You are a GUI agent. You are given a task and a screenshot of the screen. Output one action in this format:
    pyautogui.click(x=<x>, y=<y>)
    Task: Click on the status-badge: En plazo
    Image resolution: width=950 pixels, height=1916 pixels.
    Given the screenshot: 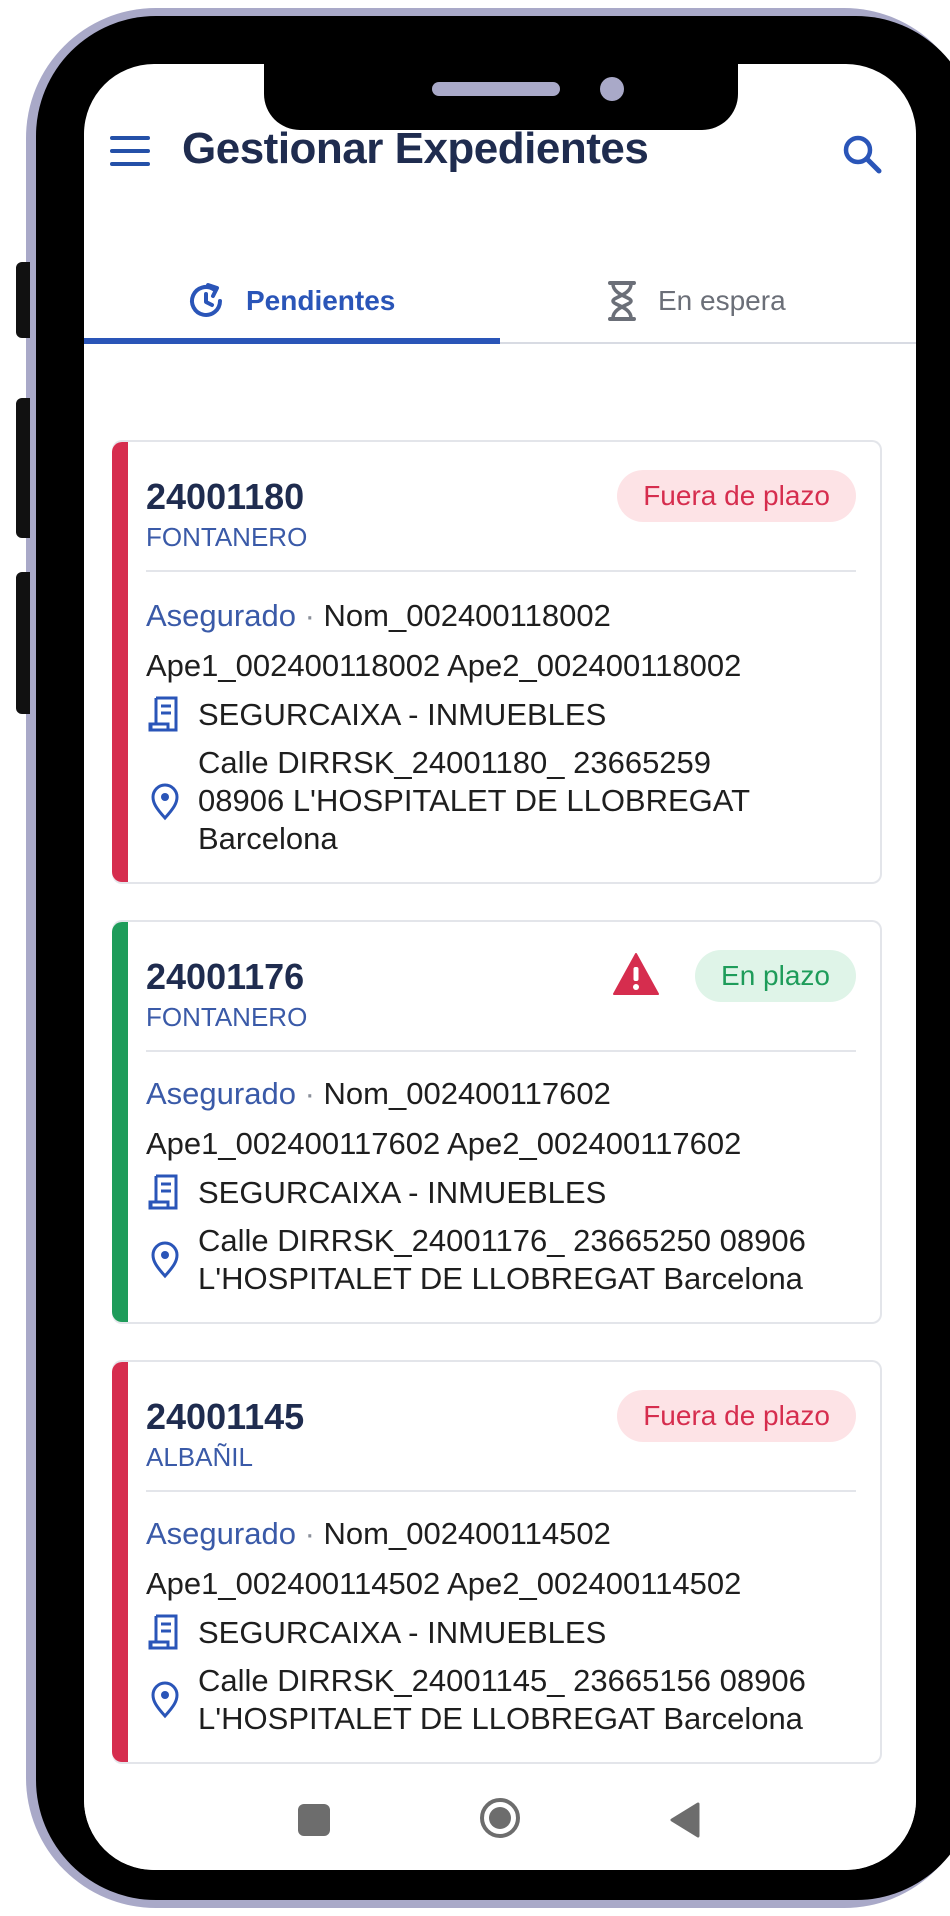 What is the action you would take?
    pyautogui.click(x=775, y=976)
    